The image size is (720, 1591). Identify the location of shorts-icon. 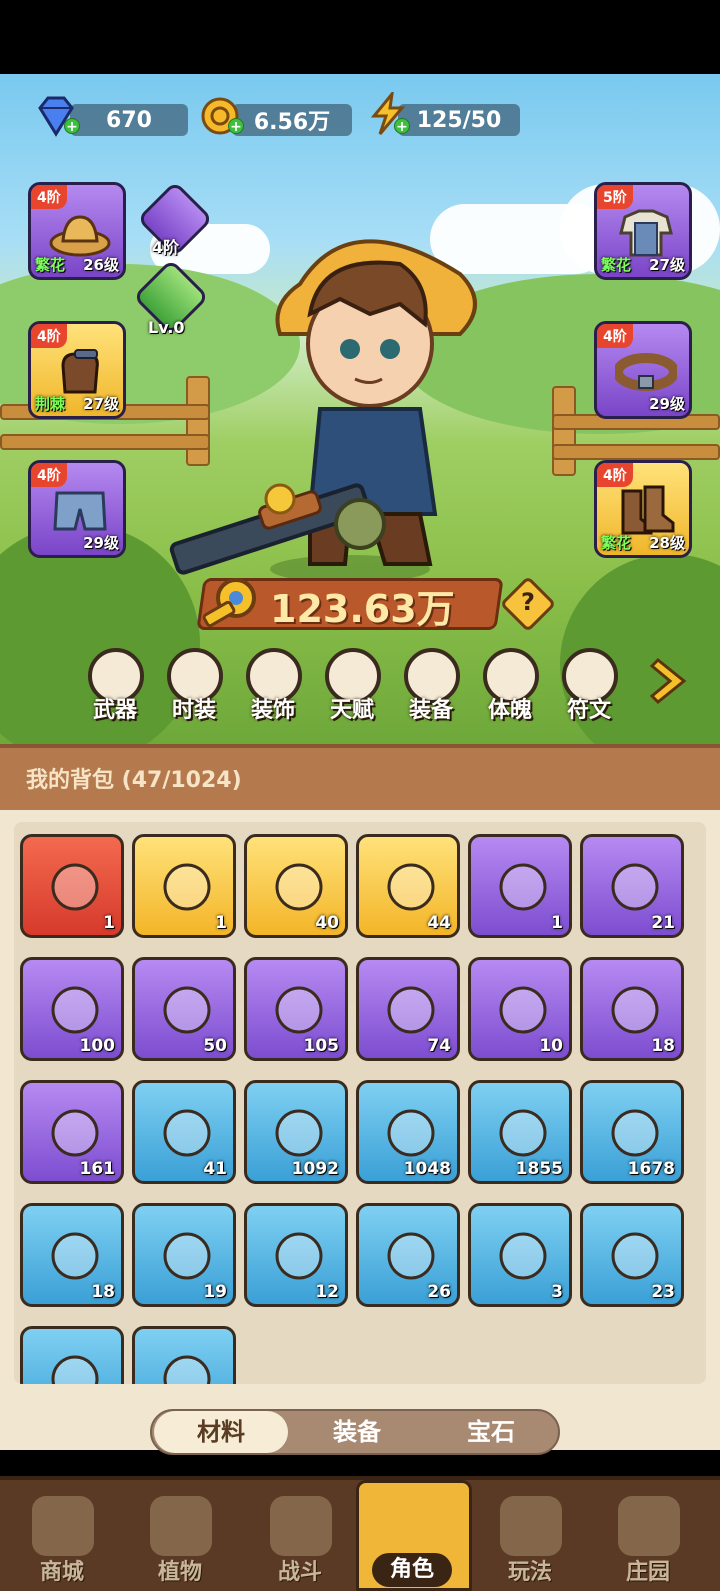
(80, 511).